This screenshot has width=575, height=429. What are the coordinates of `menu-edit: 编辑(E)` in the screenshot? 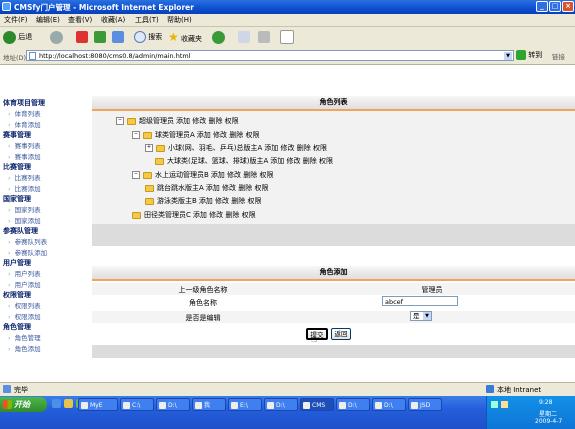 It's located at (48, 20).